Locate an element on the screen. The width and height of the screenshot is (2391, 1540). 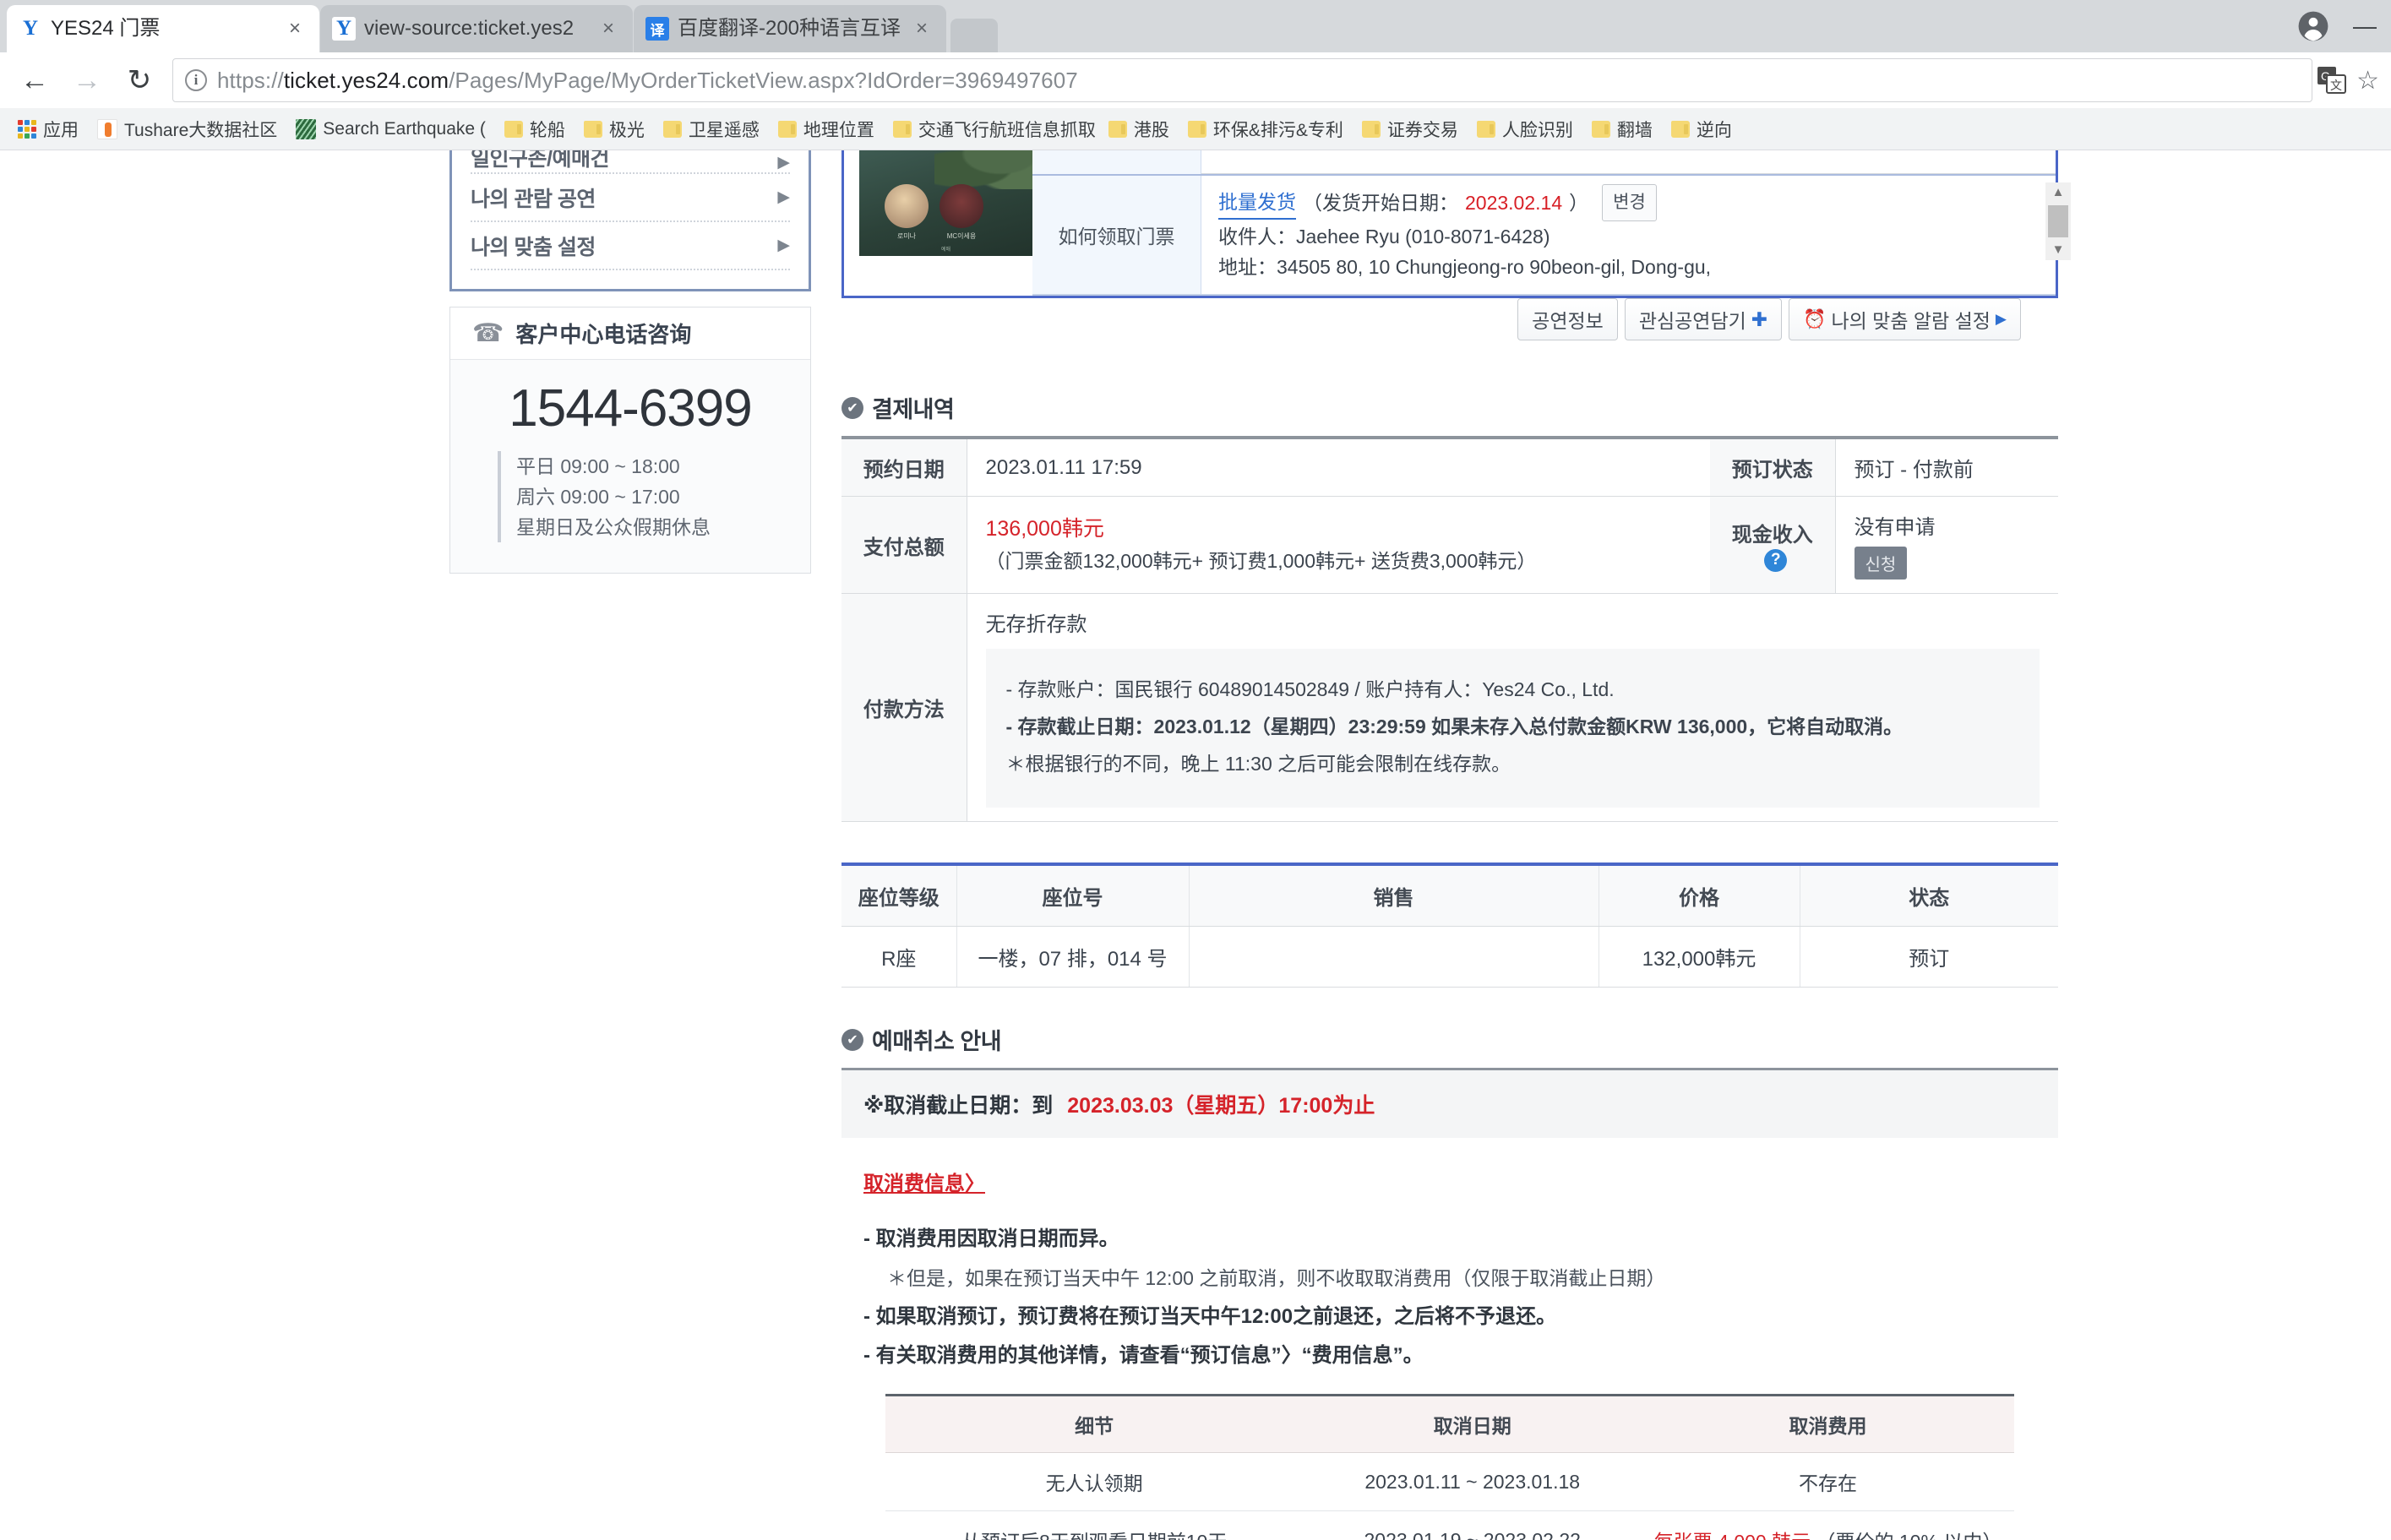
scrollbar-thumb is located at coordinates (2058, 221).